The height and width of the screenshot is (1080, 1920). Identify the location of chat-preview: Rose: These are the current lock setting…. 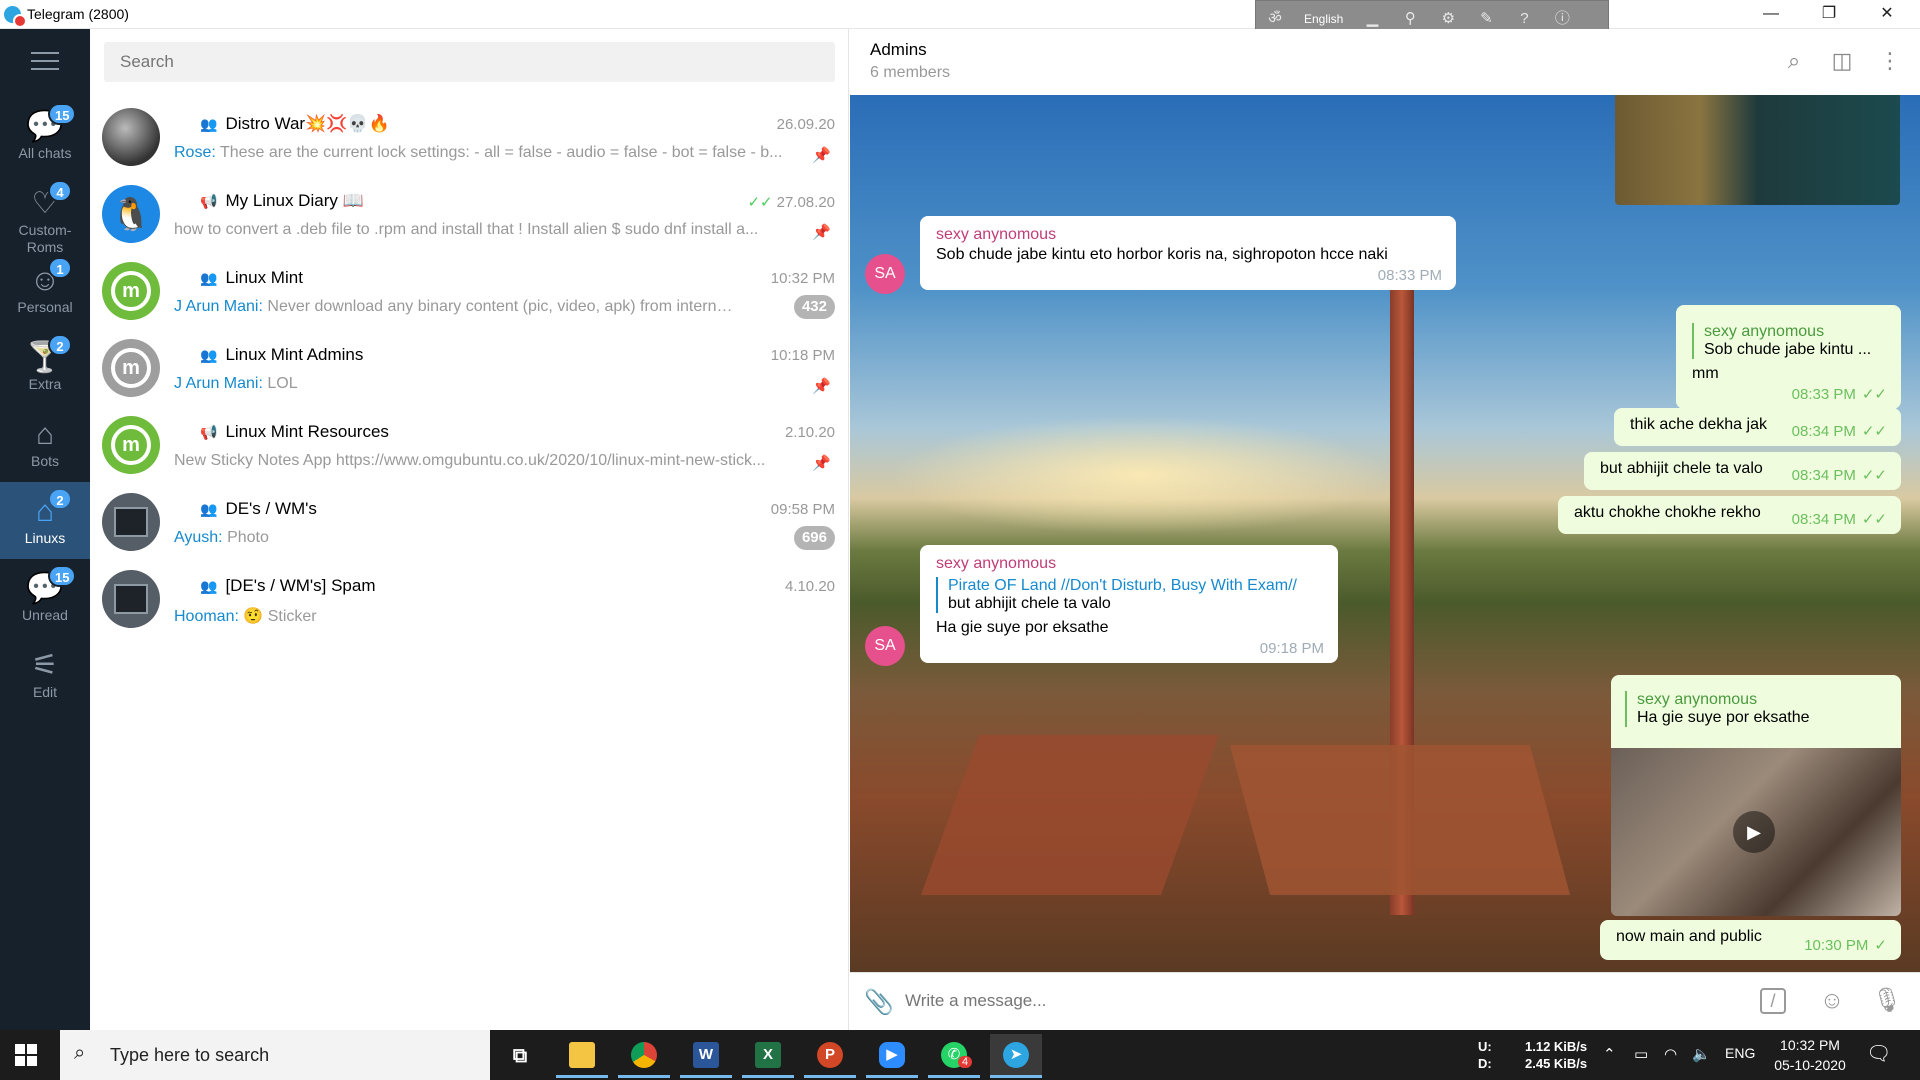
(478, 152).